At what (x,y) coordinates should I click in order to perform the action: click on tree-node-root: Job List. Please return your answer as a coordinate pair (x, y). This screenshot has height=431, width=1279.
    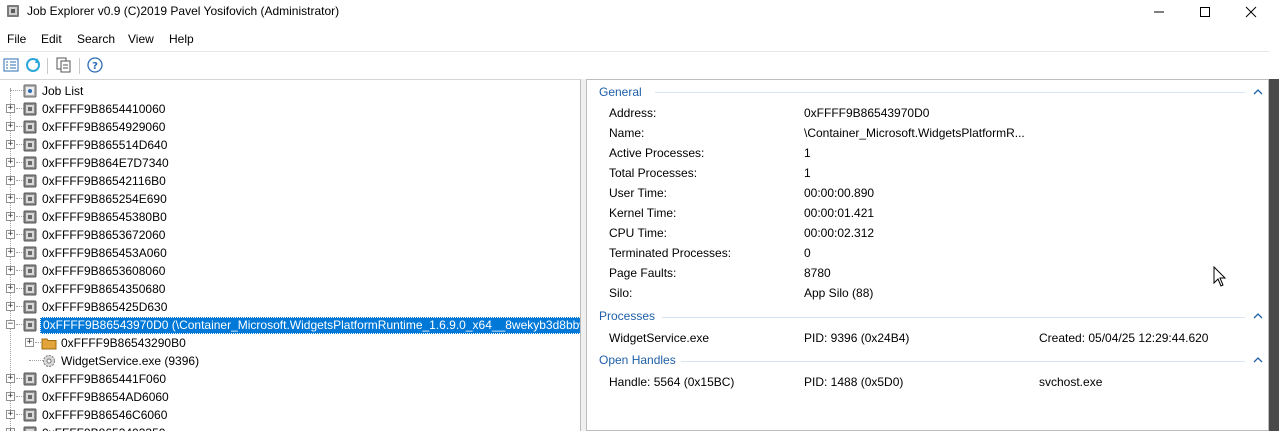
    Looking at the image, I should click on (290, 91).